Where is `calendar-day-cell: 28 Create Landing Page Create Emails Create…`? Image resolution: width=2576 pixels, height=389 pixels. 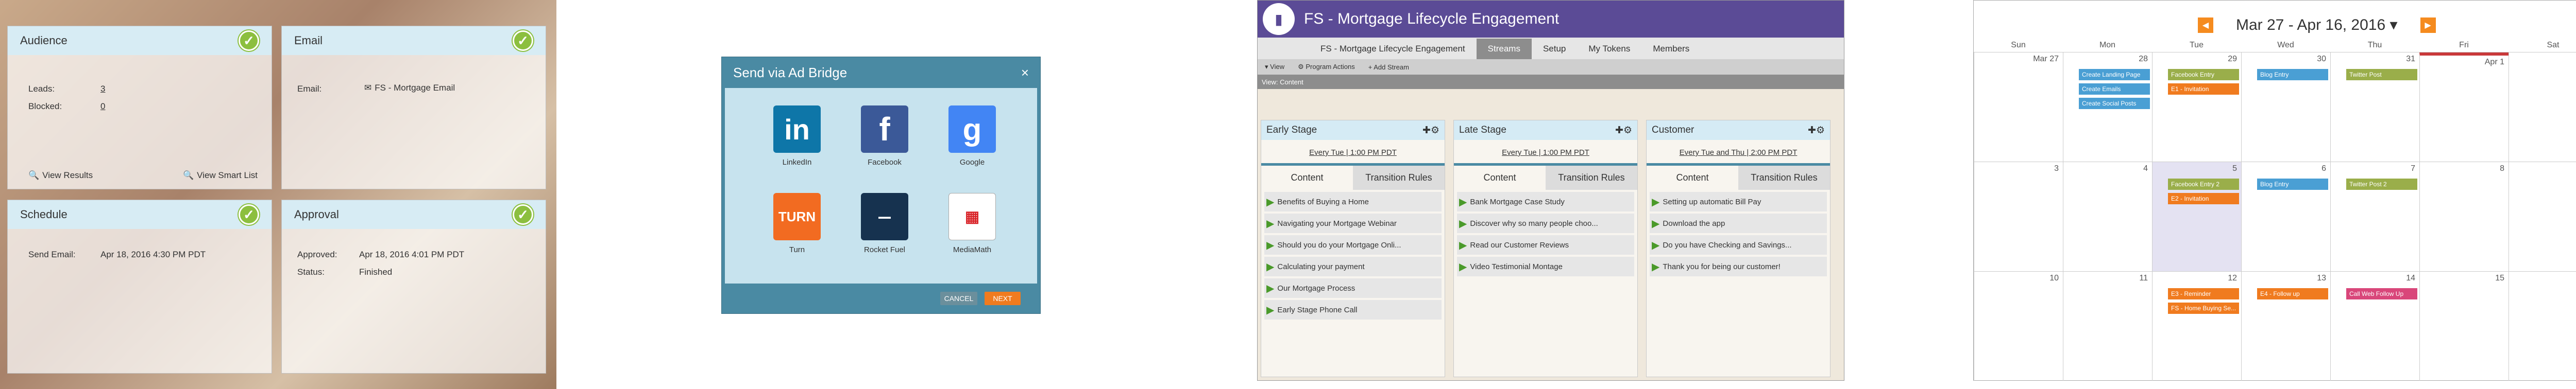
calendar-day-cell: 28 Create Landing Page Create Emails Create… is located at coordinates (2107, 107).